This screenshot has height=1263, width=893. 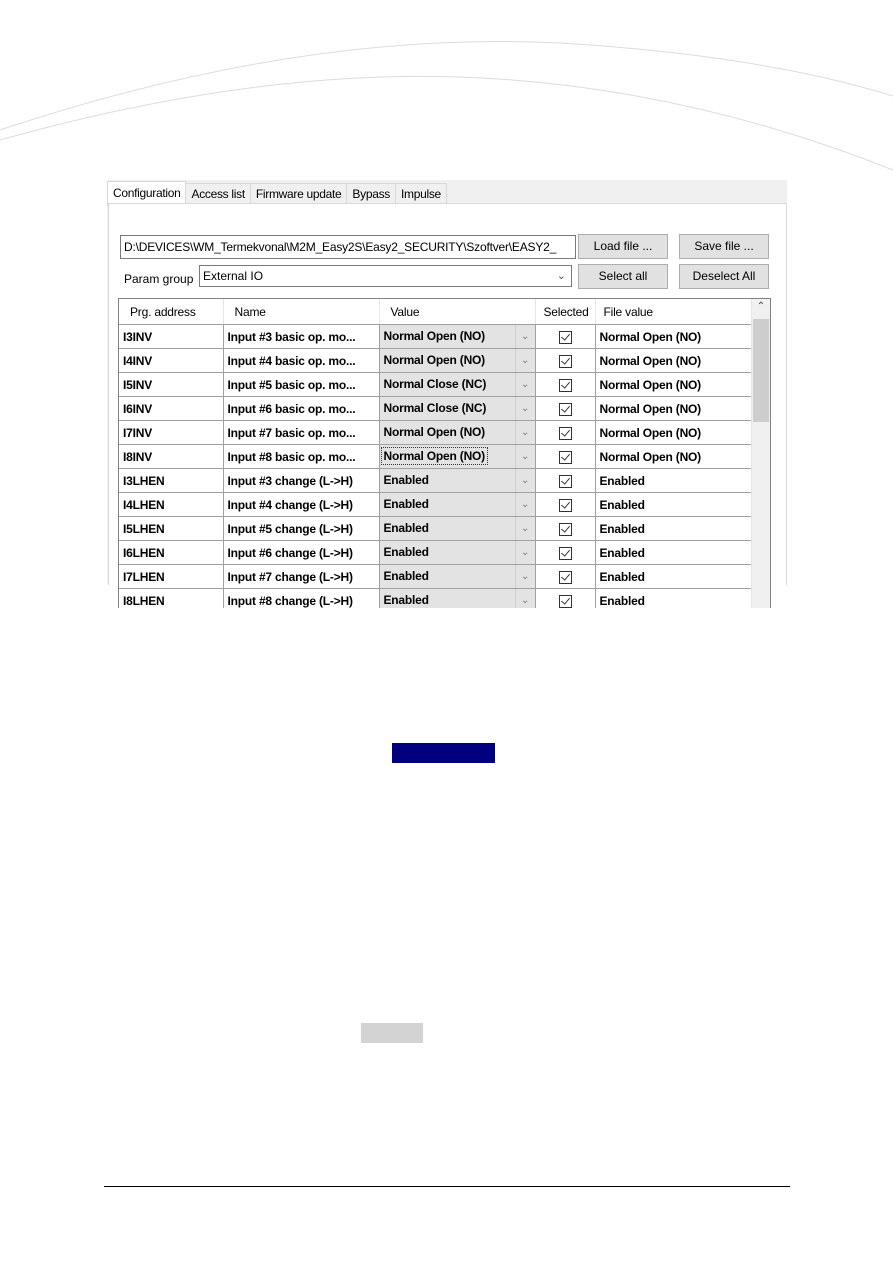 What do you see at coordinates (171, 504) in the screenshot?
I see `prg-address-cell: I4LHEN` at bounding box center [171, 504].